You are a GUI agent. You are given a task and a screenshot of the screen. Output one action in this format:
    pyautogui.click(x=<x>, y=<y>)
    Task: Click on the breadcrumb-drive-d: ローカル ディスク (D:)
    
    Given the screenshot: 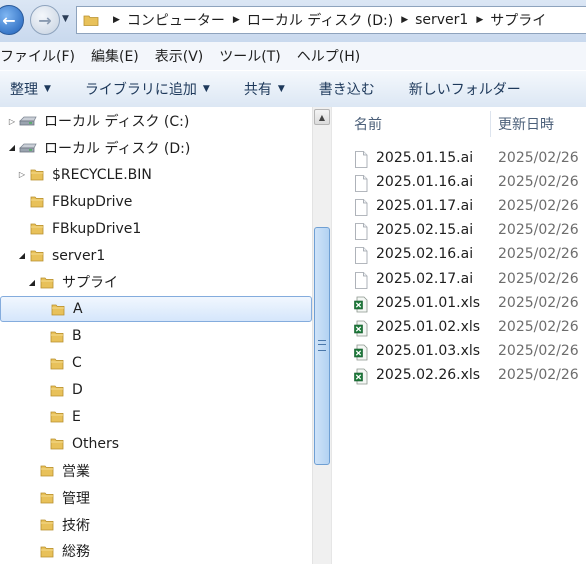 What is the action you would take?
    pyautogui.click(x=320, y=20)
    